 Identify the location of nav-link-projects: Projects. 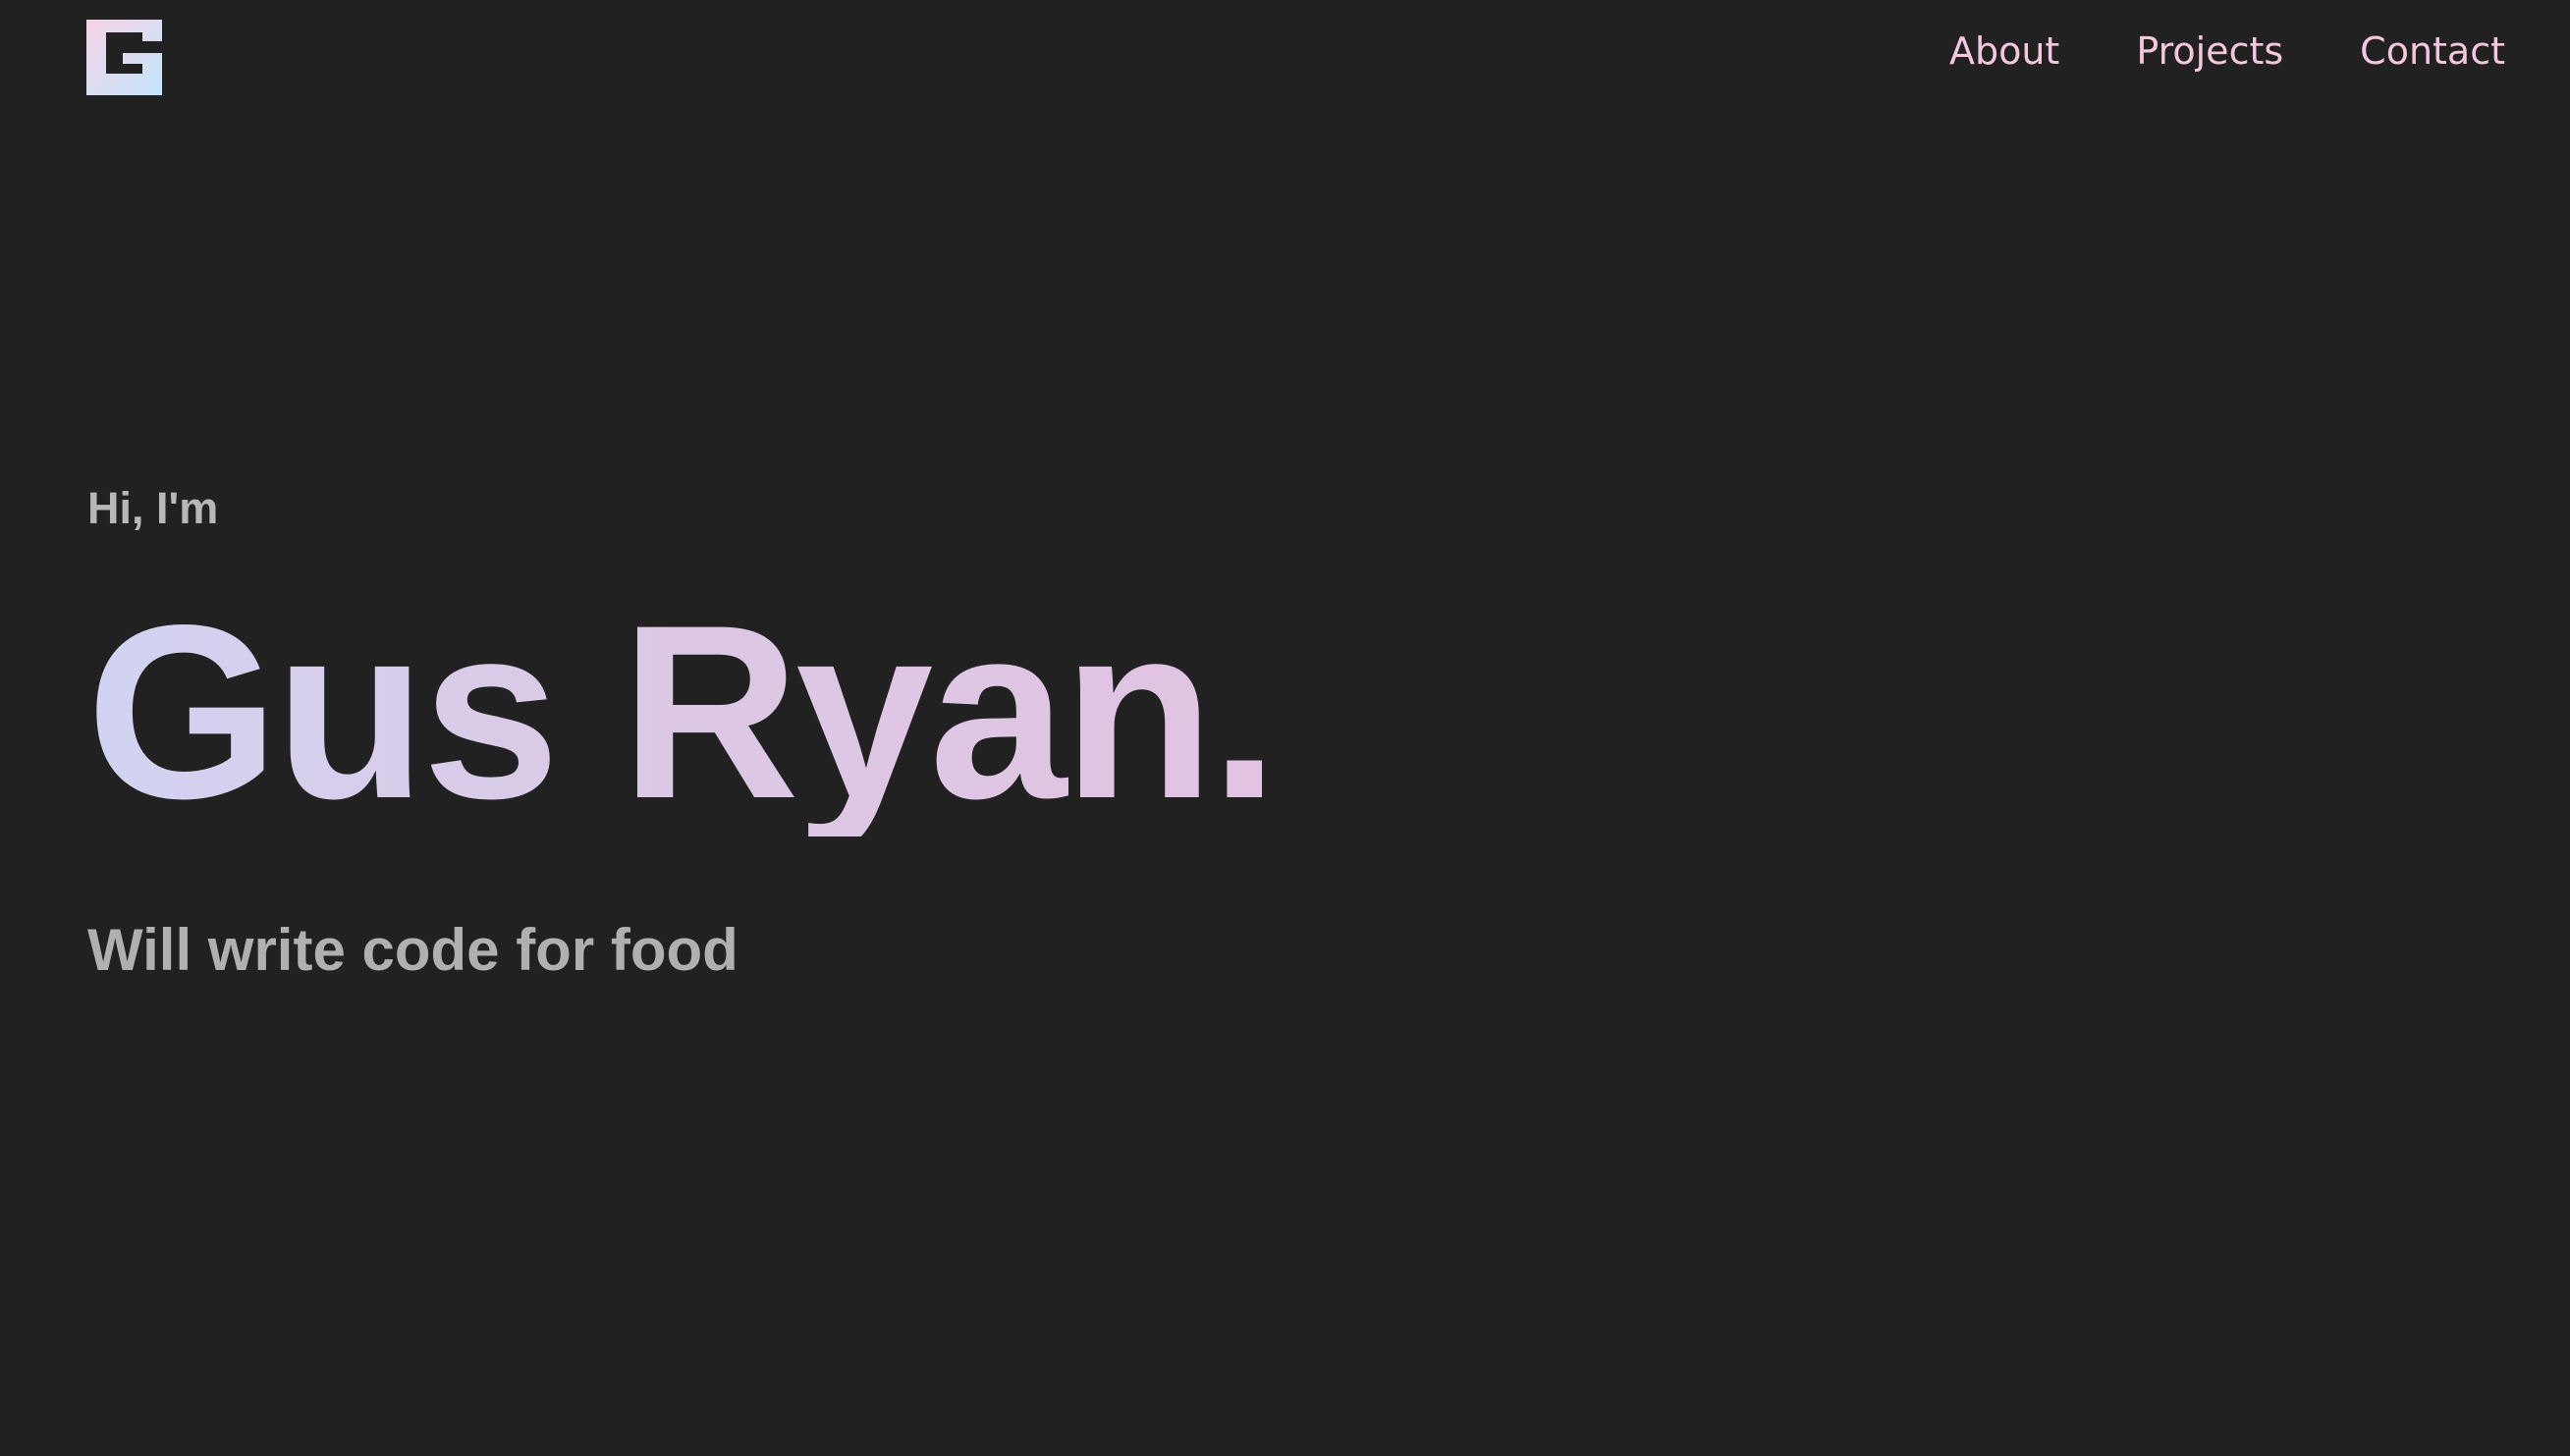
(2209, 51).